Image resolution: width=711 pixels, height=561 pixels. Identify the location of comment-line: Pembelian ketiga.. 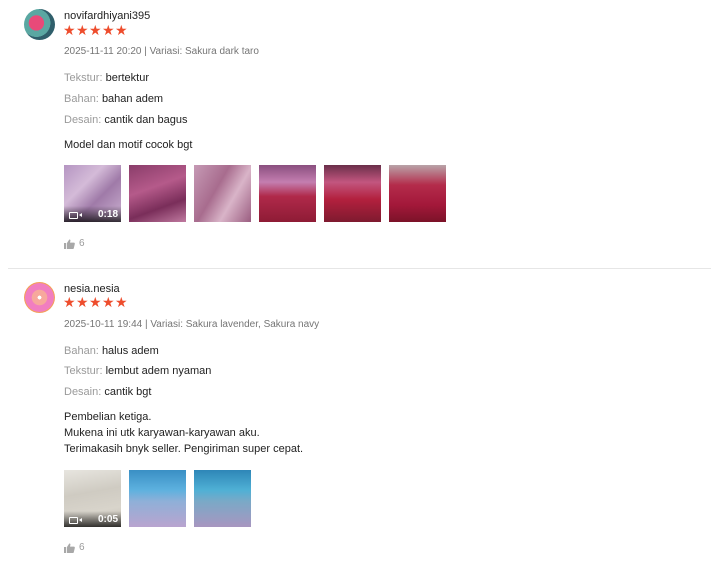
(108, 417).